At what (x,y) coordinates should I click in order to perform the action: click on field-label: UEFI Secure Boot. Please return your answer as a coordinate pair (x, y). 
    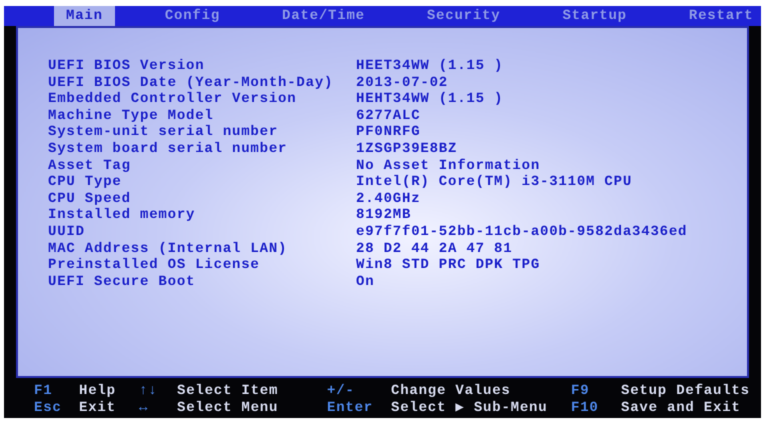
    Looking at the image, I should click on (122, 282).